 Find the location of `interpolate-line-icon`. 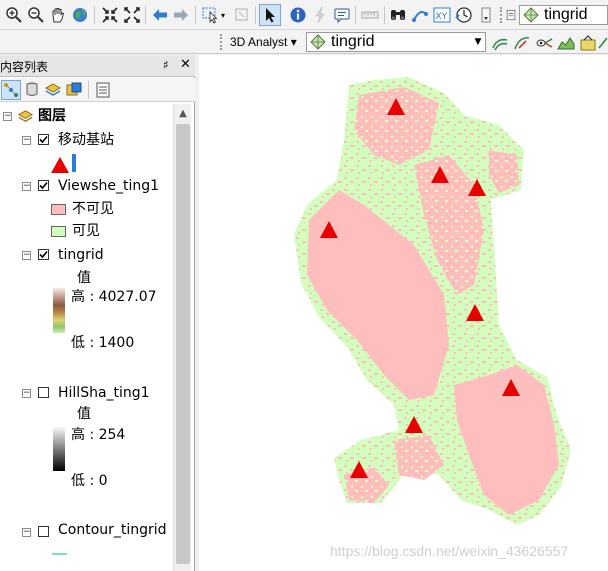

interpolate-line-icon is located at coordinates (603, 43).